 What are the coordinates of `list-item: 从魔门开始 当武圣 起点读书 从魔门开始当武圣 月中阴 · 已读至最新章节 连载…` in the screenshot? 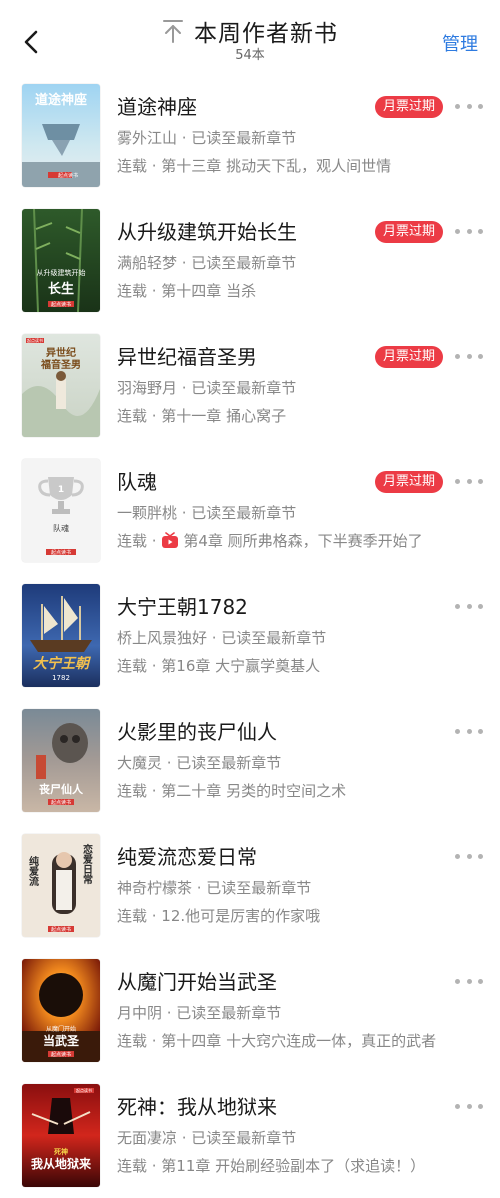 It's located at (250, 1009).